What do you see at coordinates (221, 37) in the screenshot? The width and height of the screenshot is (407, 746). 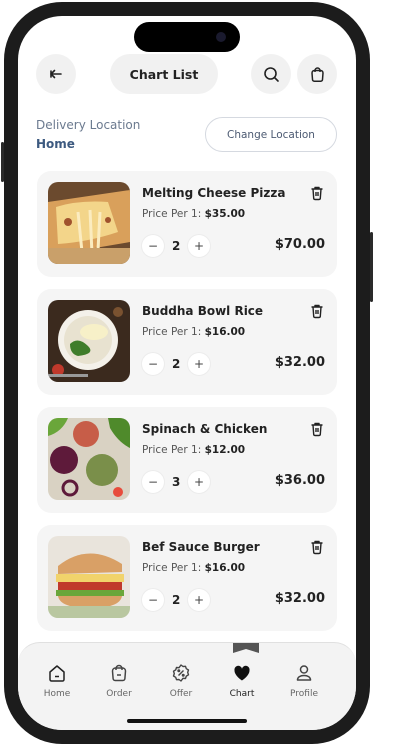 I see `camera-icon` at bounding box center [221, 37].